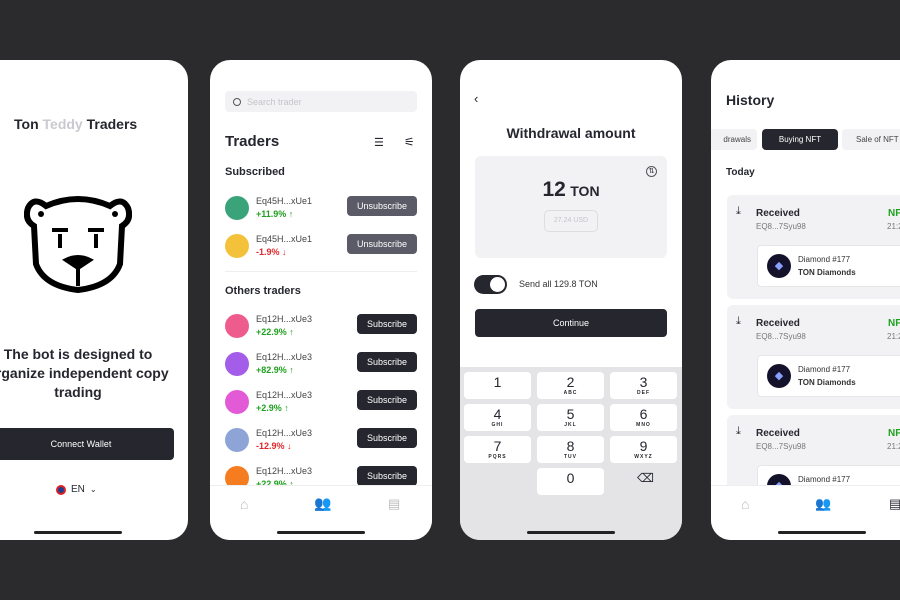  I want to click on trader-change: +22.9% ↑, so click(275, 332).